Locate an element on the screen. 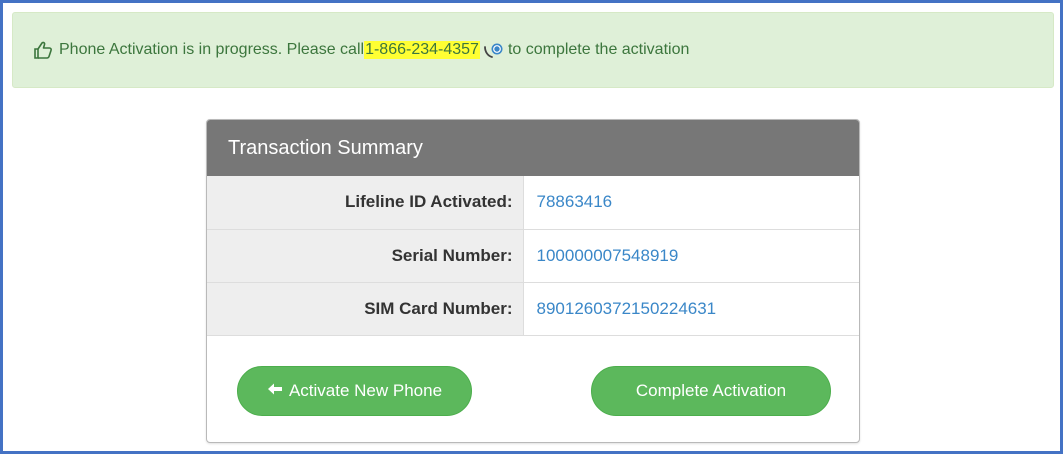 Image resolution: width=1063 pixels, height=454 pixels. complete-activation-button: Complete Activation is located at coordinates (711, 390).